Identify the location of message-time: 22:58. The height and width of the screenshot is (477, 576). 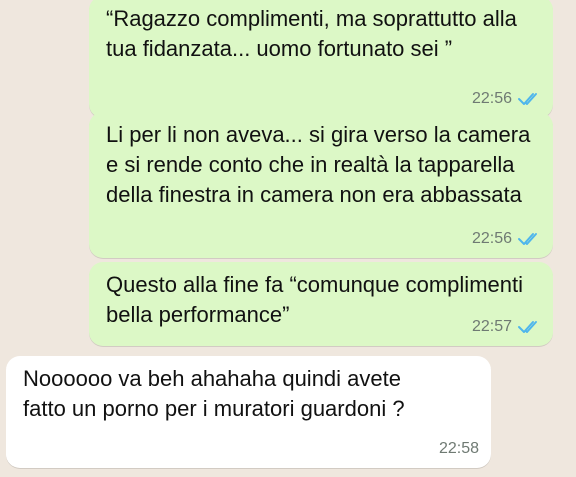
(458, 448).